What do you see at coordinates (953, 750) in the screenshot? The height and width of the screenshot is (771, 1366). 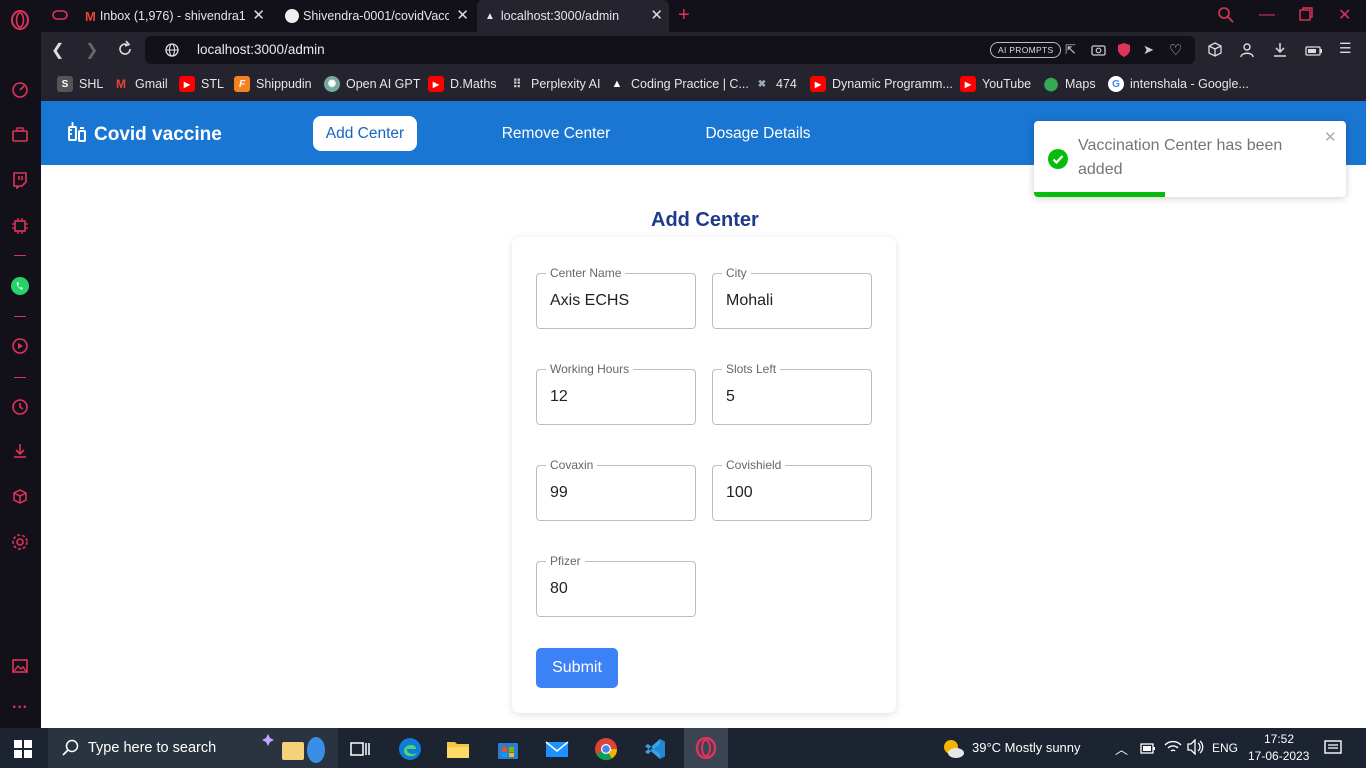 I see `weather-sun-icon` at bounding box center [953, 750].